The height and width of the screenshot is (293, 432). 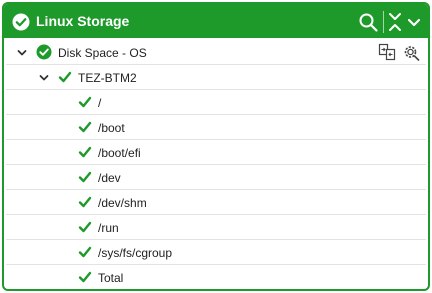 I want to click on mount-label: /boot, so click(x=111, y=128).